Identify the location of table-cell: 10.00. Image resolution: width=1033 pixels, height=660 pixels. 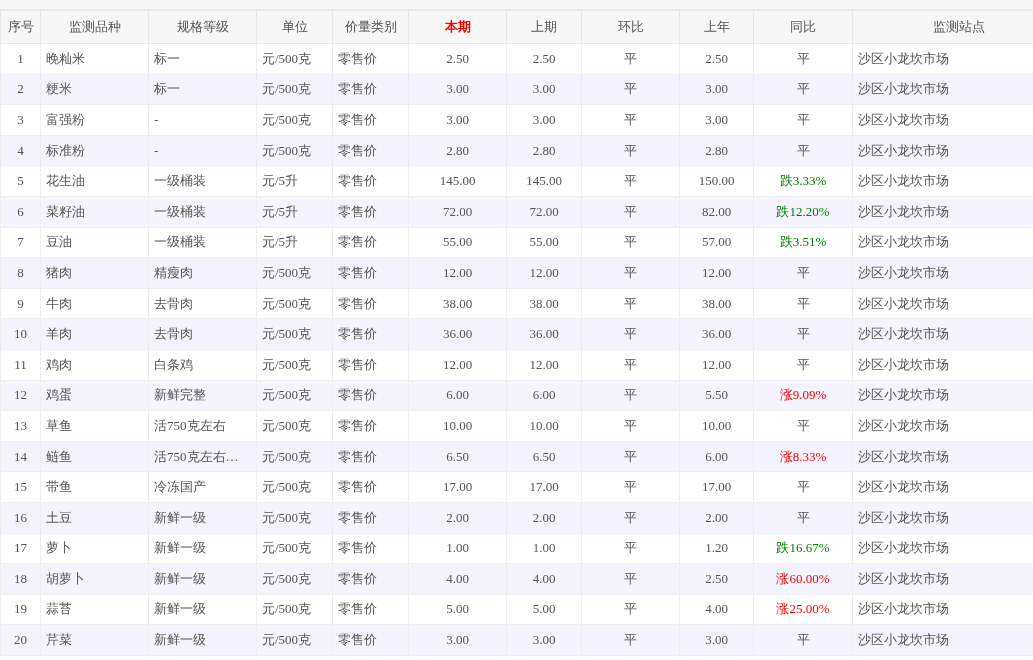
(544, 426).